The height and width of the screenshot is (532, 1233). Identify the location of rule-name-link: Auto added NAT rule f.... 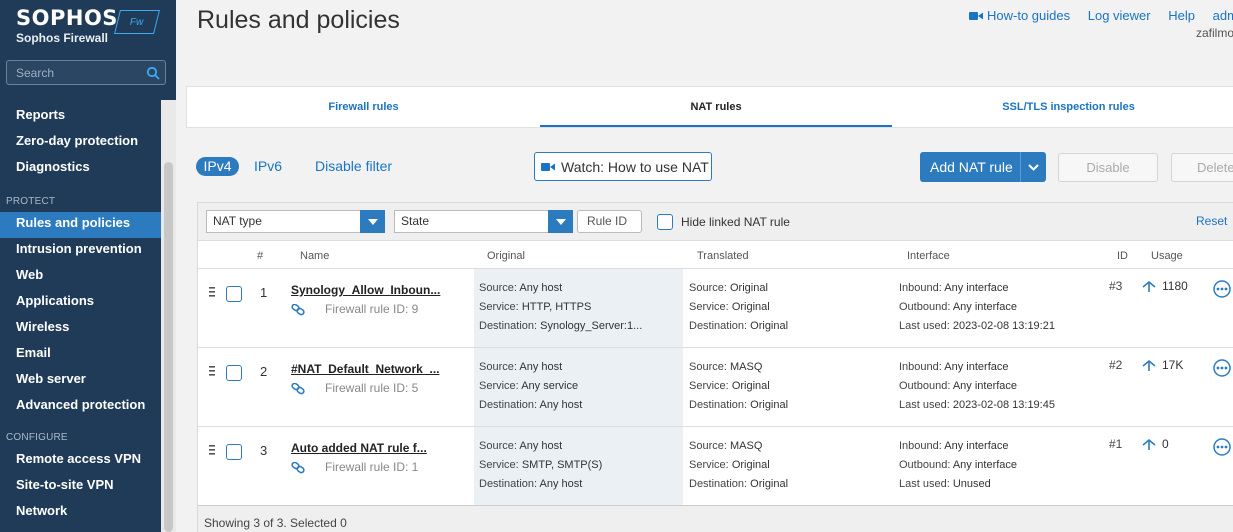
(359, 448).